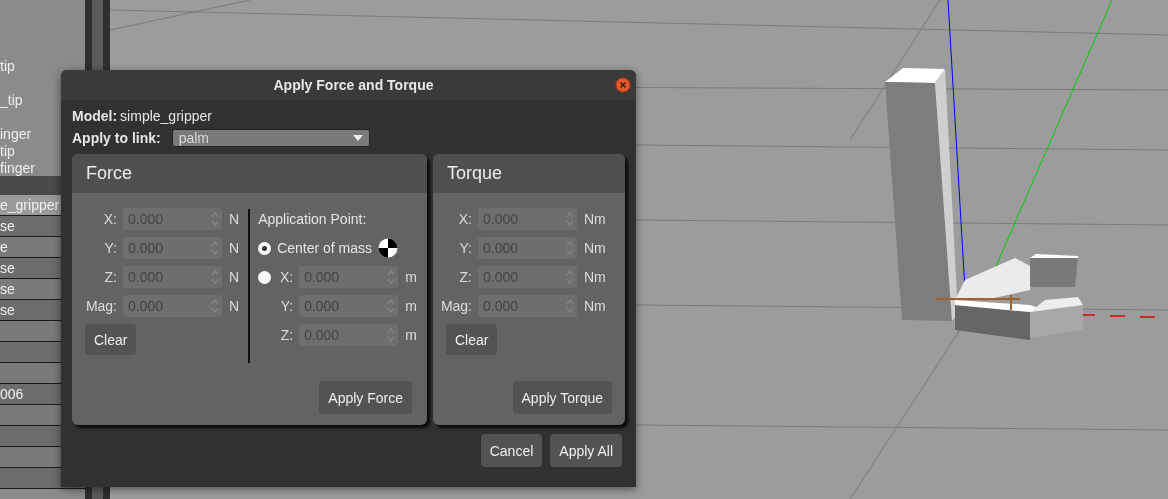 The height and width of the screenshot is (499, 1168). Describe the element at coordinates (511, 450) in the screenshot. I see `dialog-button: Cancel` at that location.